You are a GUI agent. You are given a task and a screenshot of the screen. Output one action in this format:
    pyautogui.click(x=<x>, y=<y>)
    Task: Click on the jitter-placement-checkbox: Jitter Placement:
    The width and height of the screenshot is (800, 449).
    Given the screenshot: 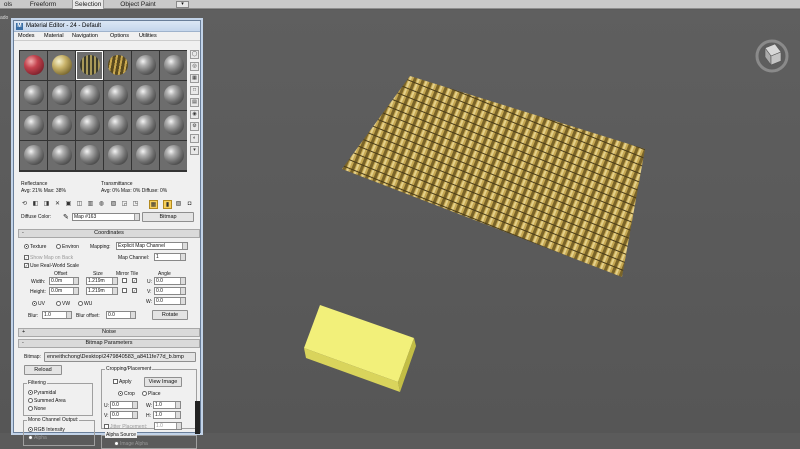 What is the action you would take?
    pyautogui.click(x=125, y=427)
    